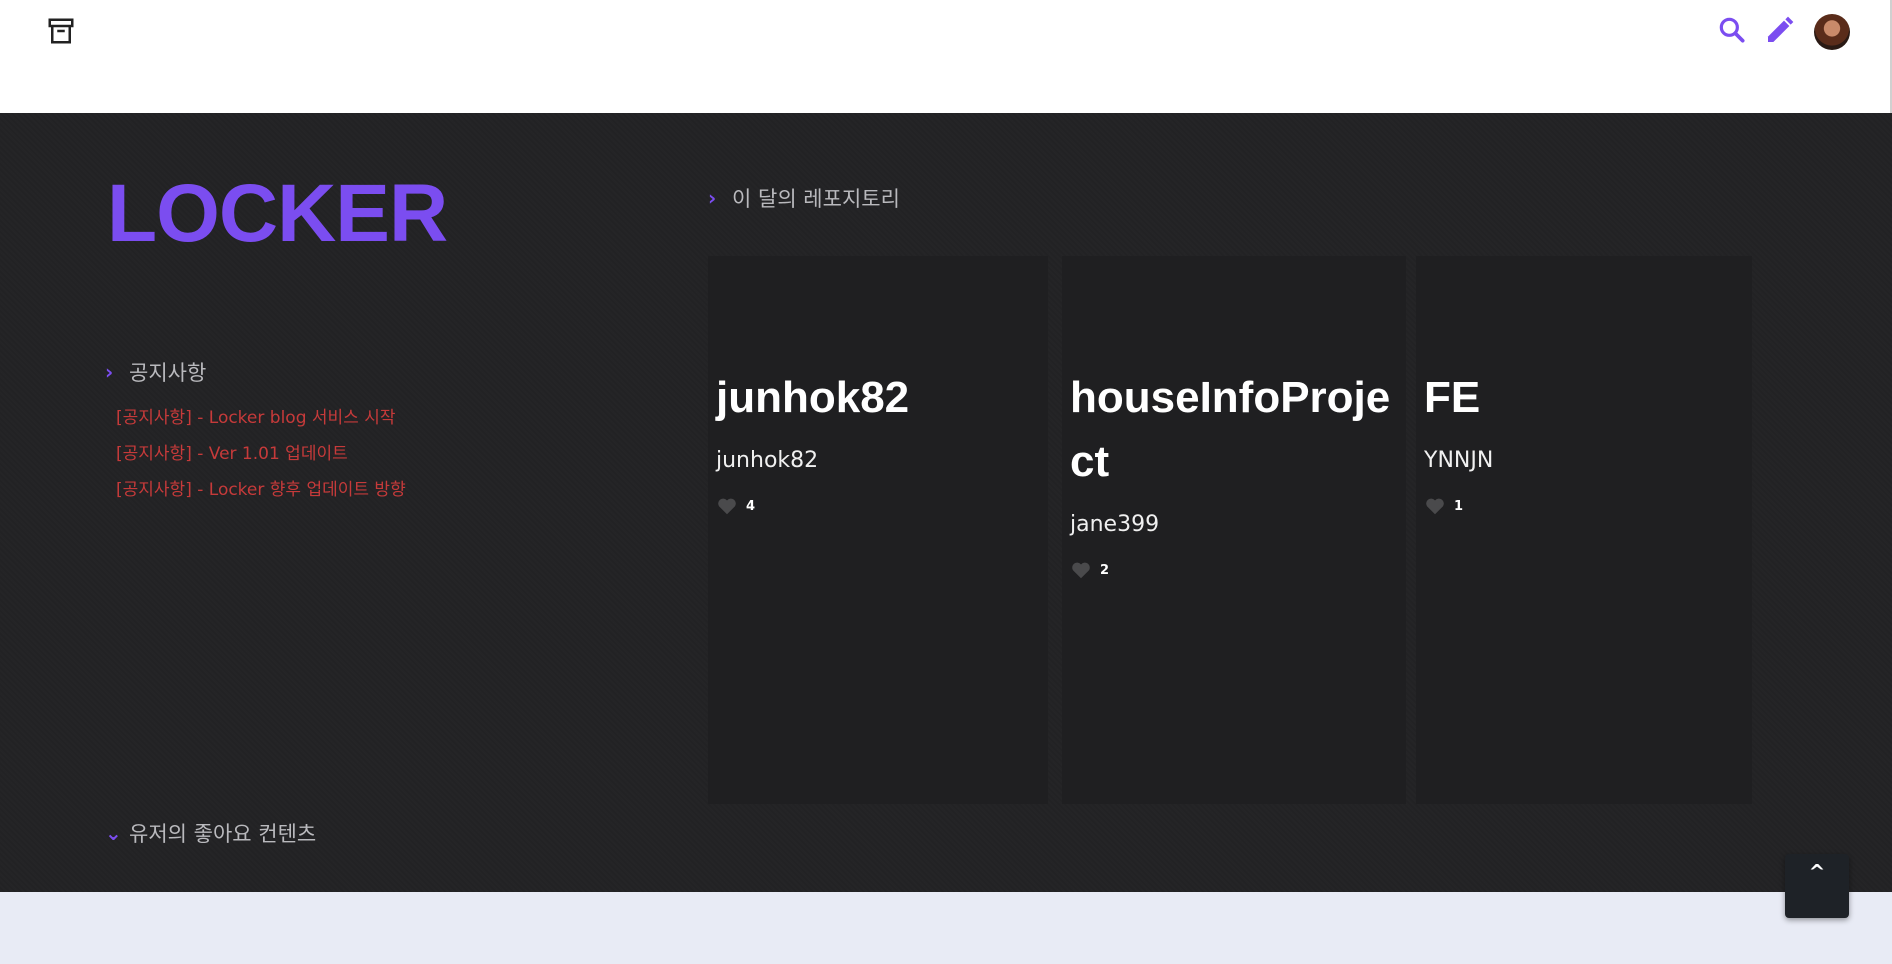 This screenshot has width=1892, height=964. What do you see at coordinates (61, 31) in the screenshot?
I see `archive-icon` at bounding box center [61, 31].